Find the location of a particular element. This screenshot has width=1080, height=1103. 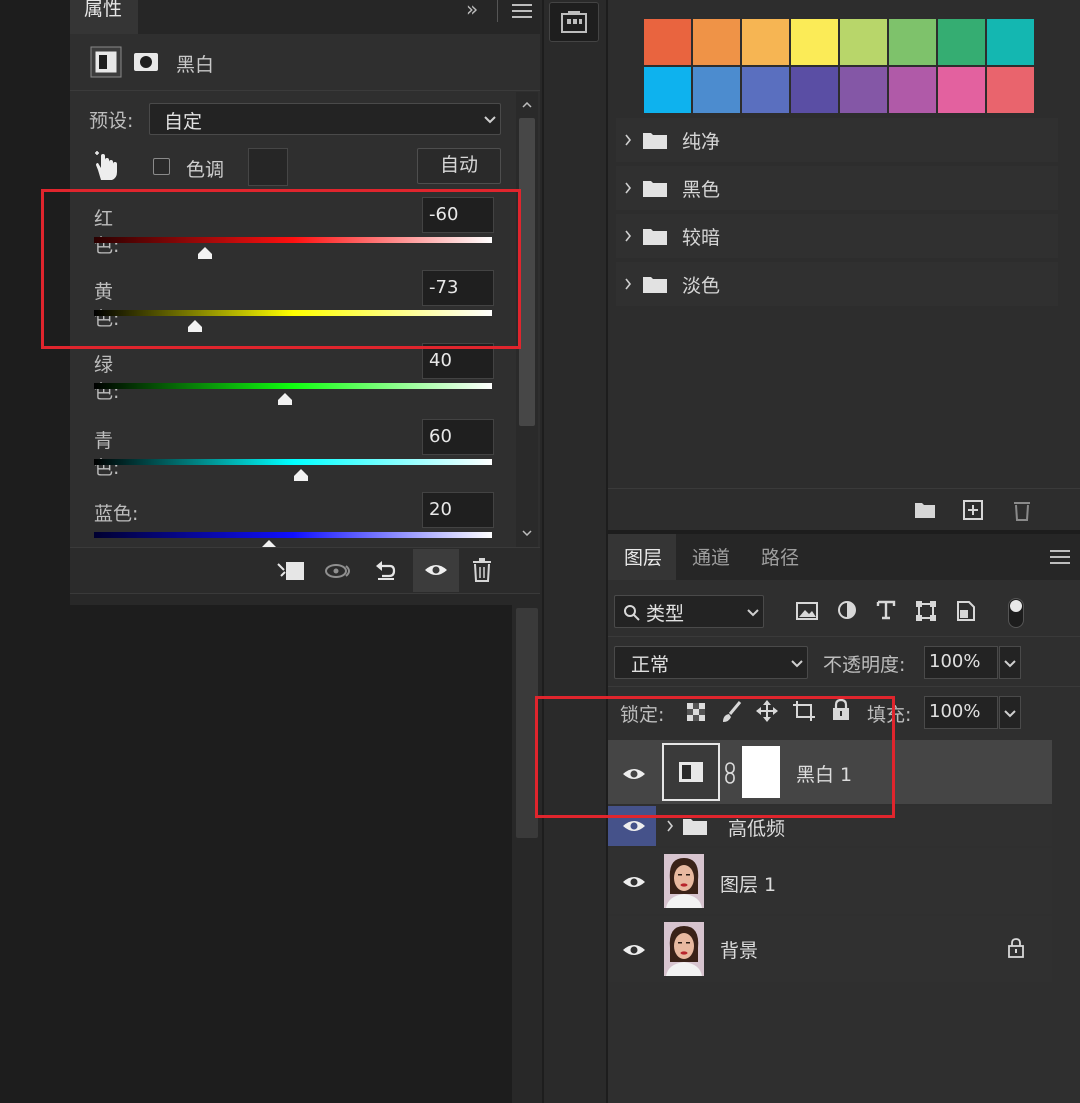

swatch-group-row: 黑色 is located at coordinates (837, 188).